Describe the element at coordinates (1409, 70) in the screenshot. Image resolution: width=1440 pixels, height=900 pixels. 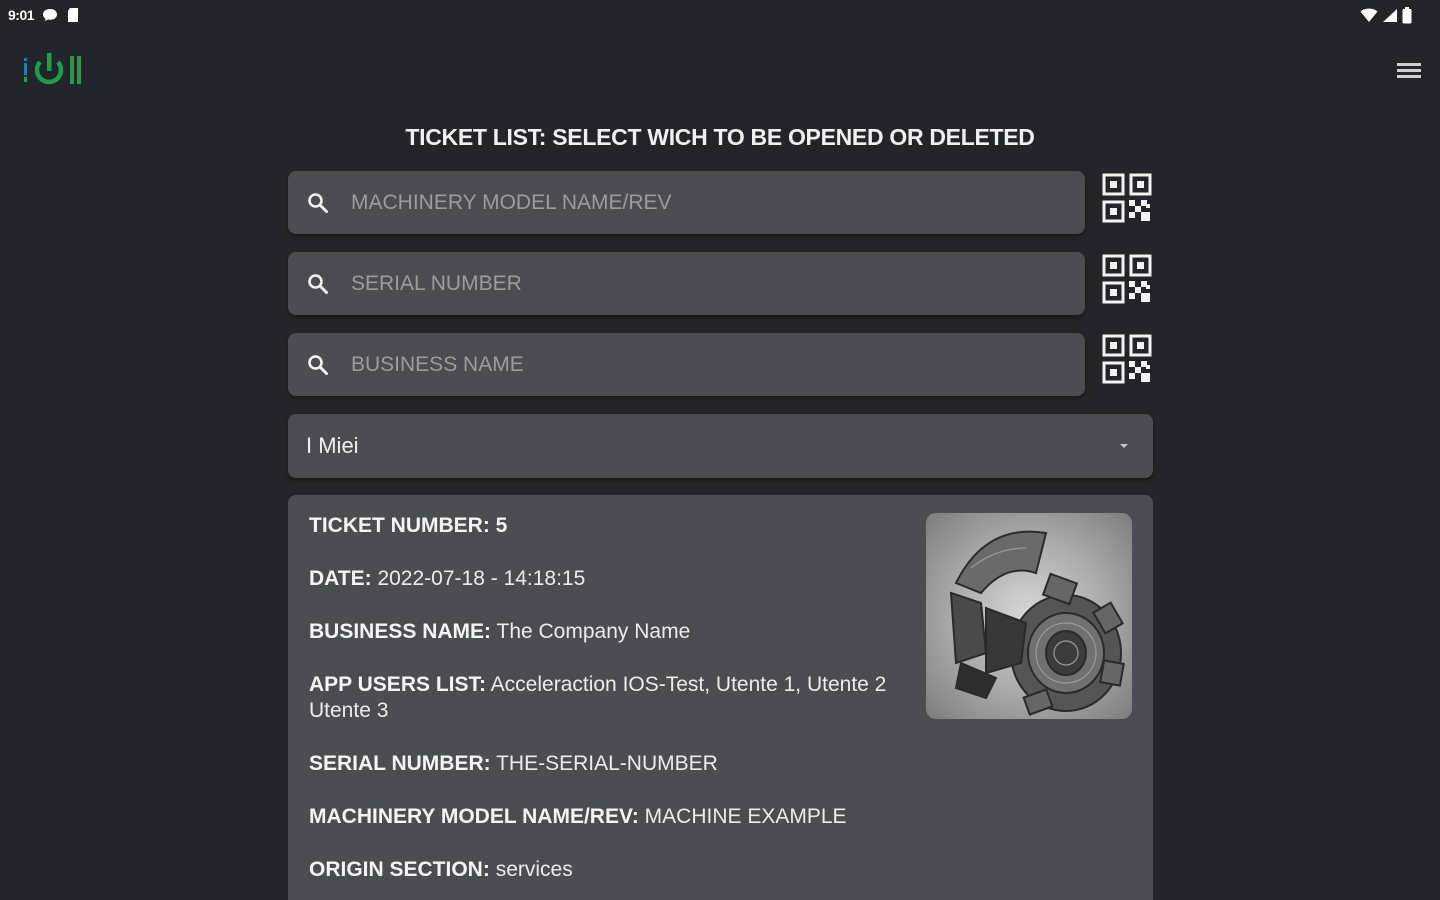
I see `hamburger-menu-icon` at that location.